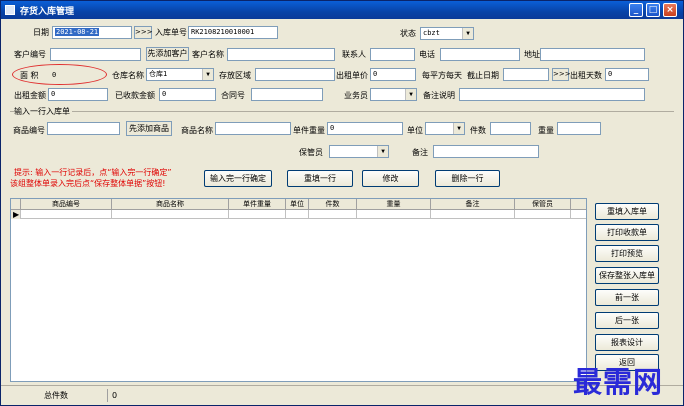  What do you see at coordinates (427, 54) in the screenshot?
I see `phone-label: 电话` at bounding box center [427, 54].